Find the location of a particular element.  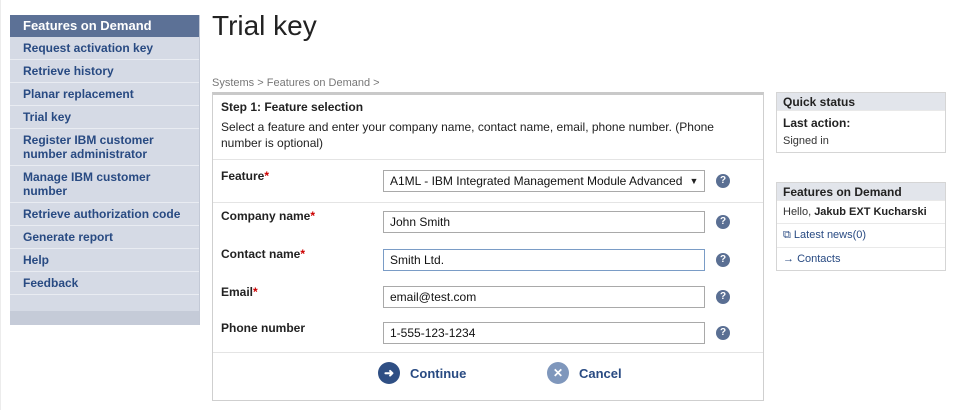

breadcrumb: Systems > Features on Demand > is located at coordinates (296, 83).